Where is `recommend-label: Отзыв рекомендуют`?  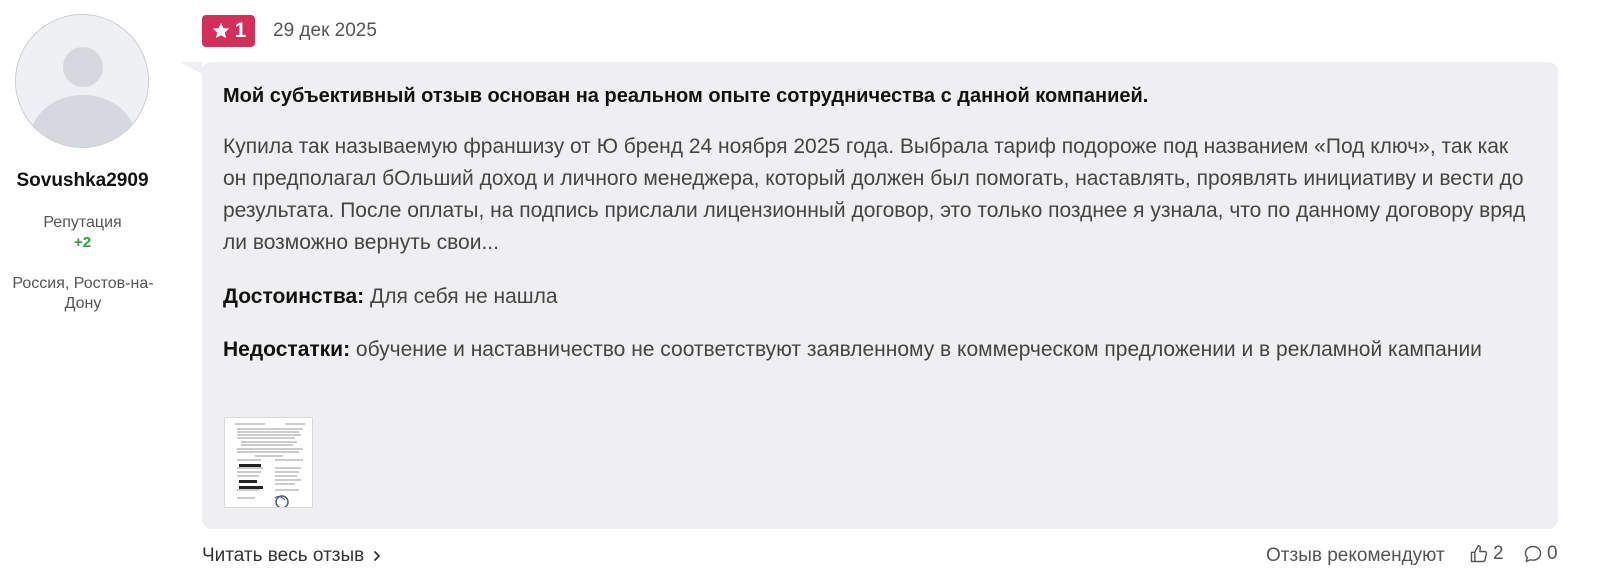 recommend-label: Отзыв рекомендуют is located at coordinates (1355, 555).